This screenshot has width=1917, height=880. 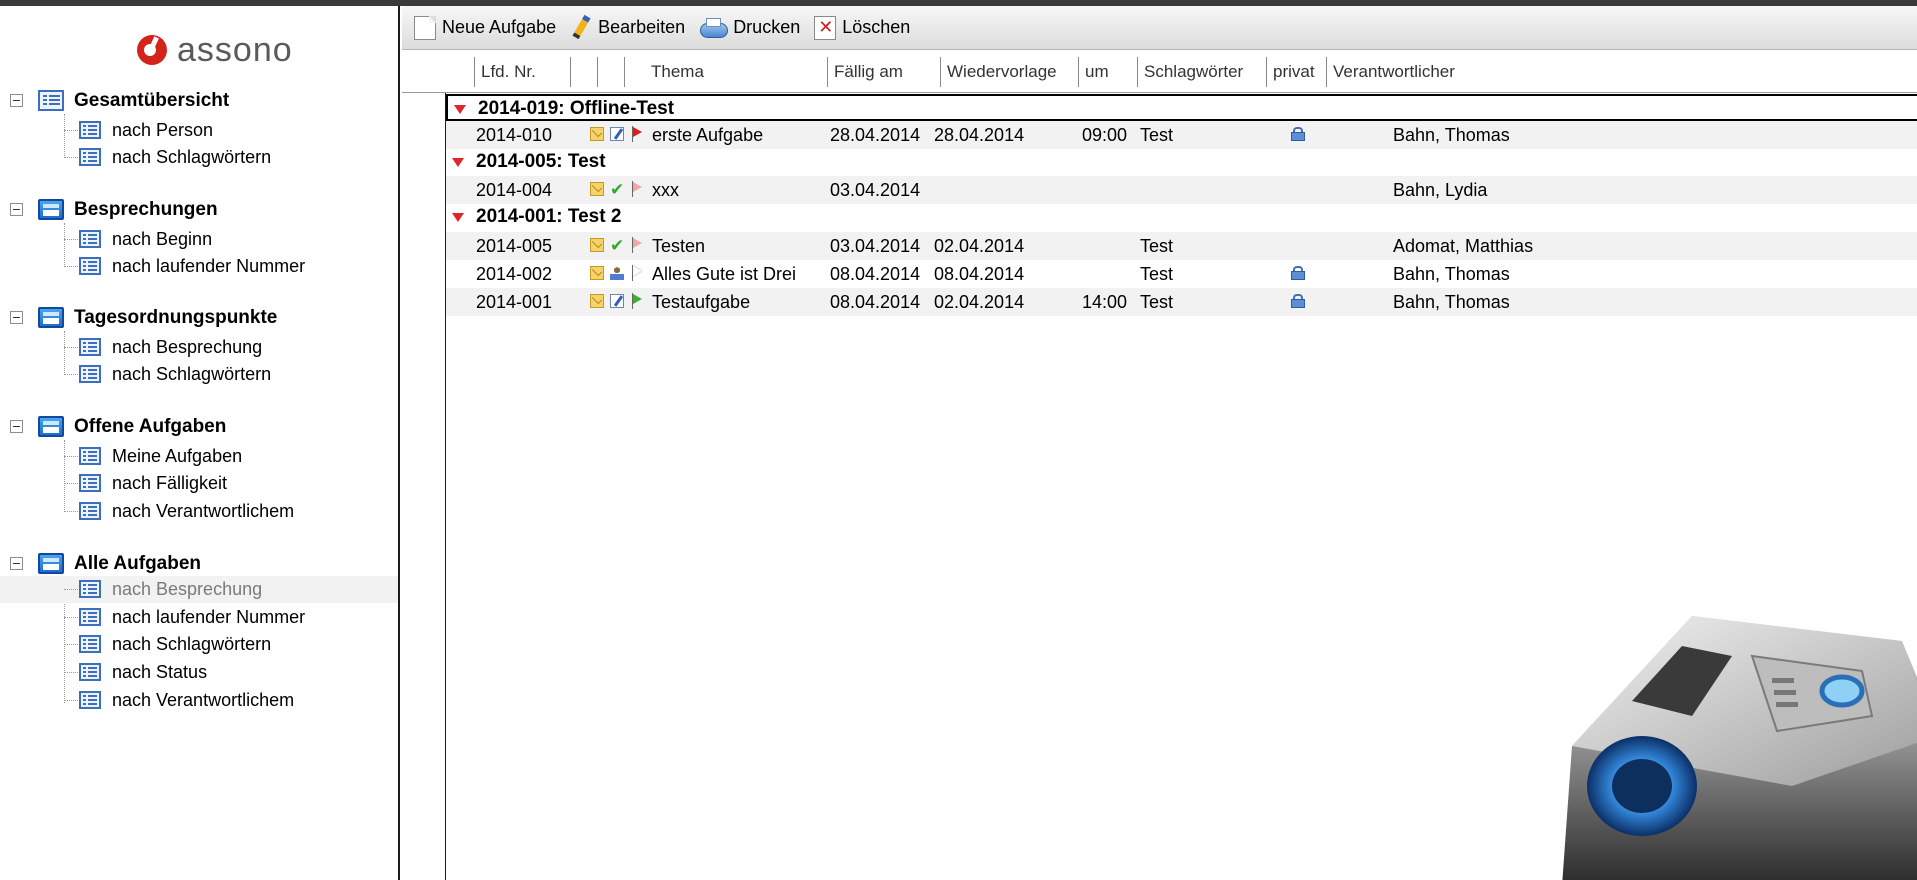 What do you see at coordinates (176, 317) in the screenshot?
I see `nav-group-label: Tagesordnungspunkte` at bounding box center [176, 317].